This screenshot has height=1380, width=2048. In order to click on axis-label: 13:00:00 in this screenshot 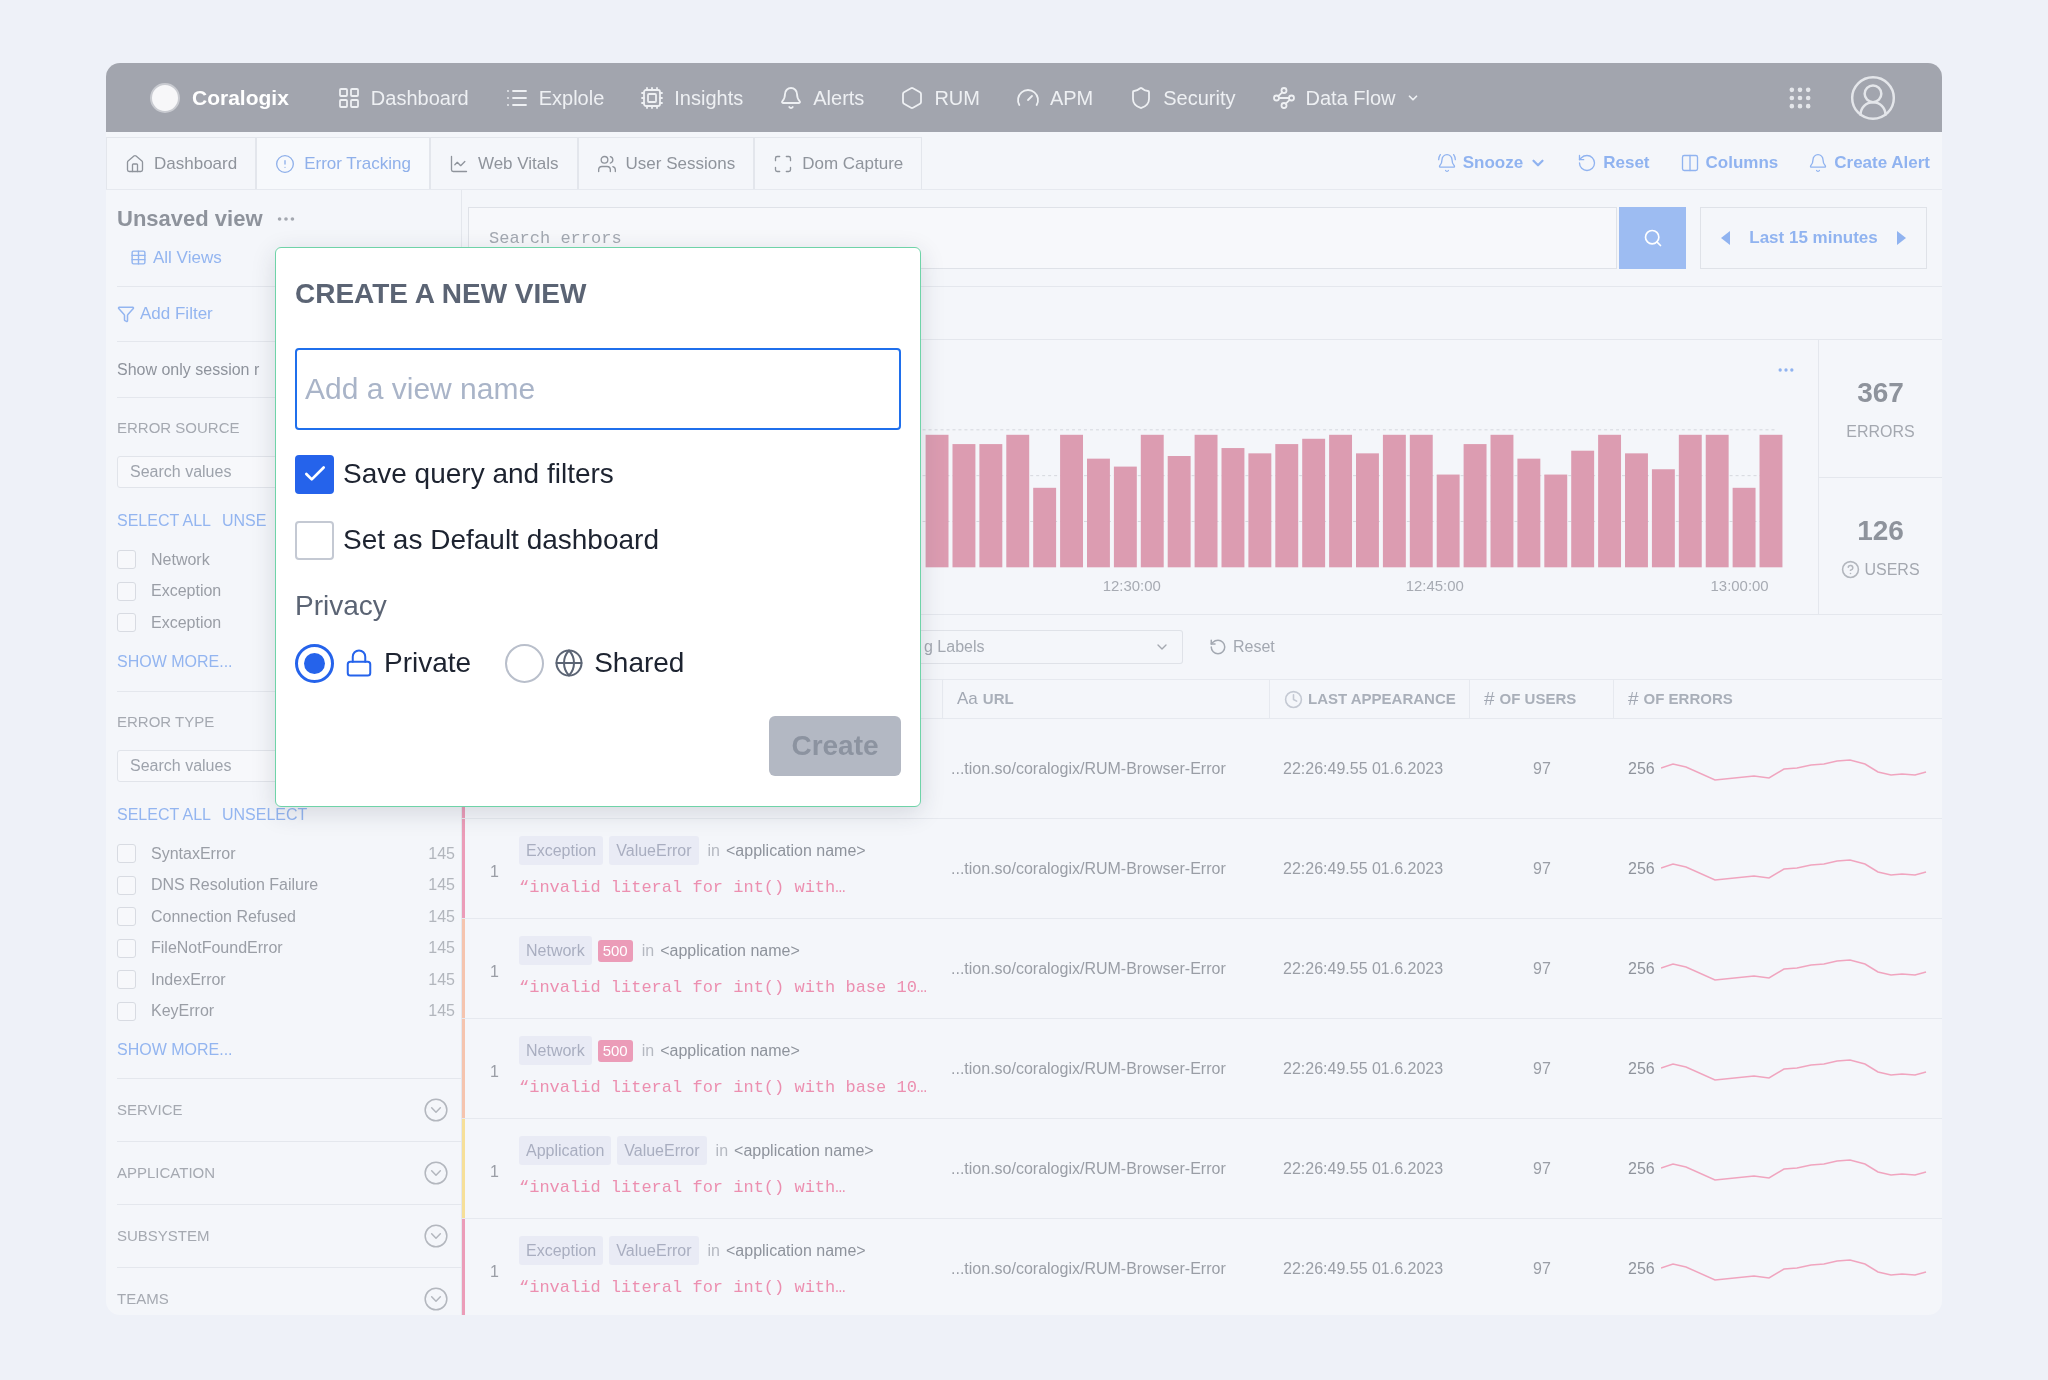, I will do `click(1739, 586)`.